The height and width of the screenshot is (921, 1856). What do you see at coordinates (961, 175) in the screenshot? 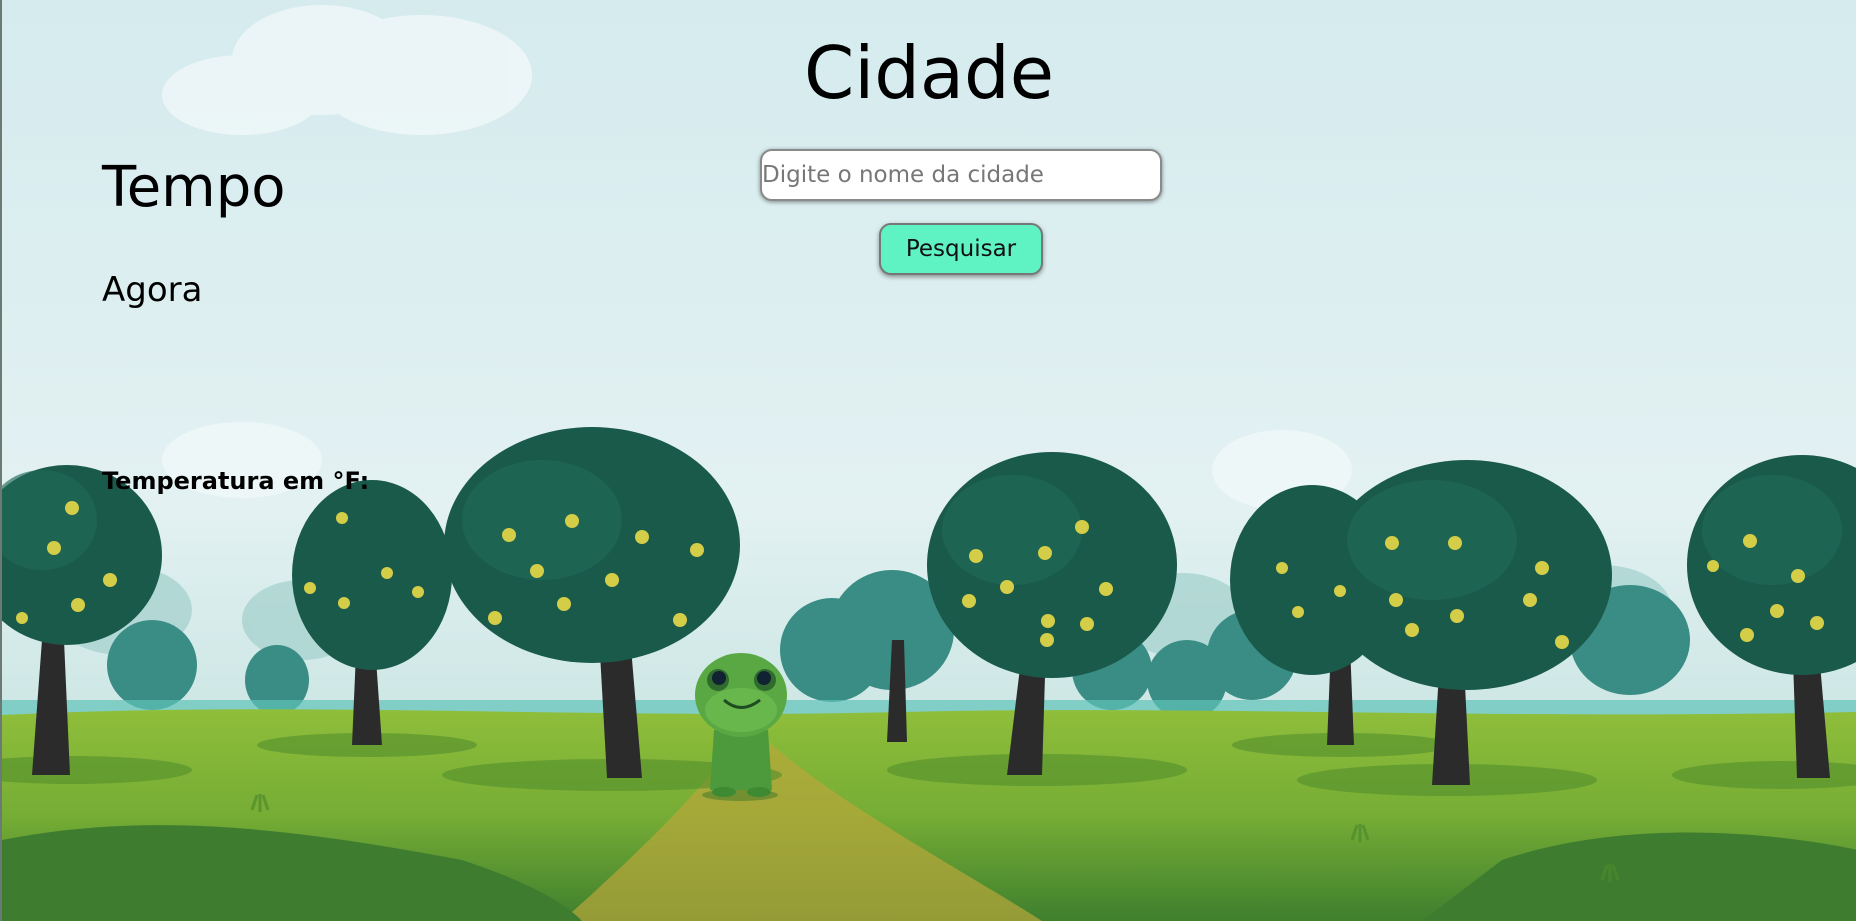
I see `city-search-input` at bounding box center [961, 175].